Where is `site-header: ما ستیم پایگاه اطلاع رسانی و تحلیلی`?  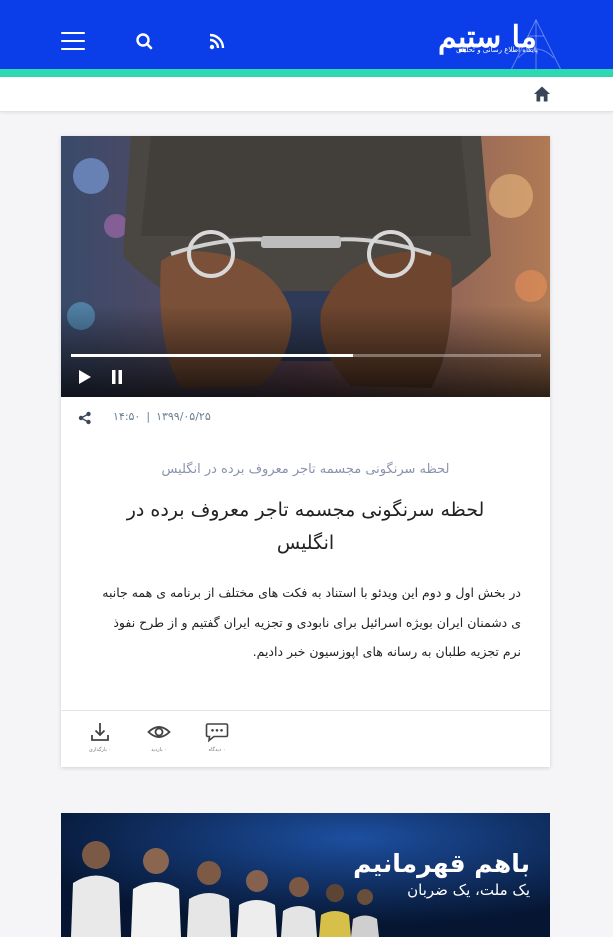
site-header: ما ستیم پایگاه اطلاع رسانی و تحلیلی is located at coordinates (306, 38).